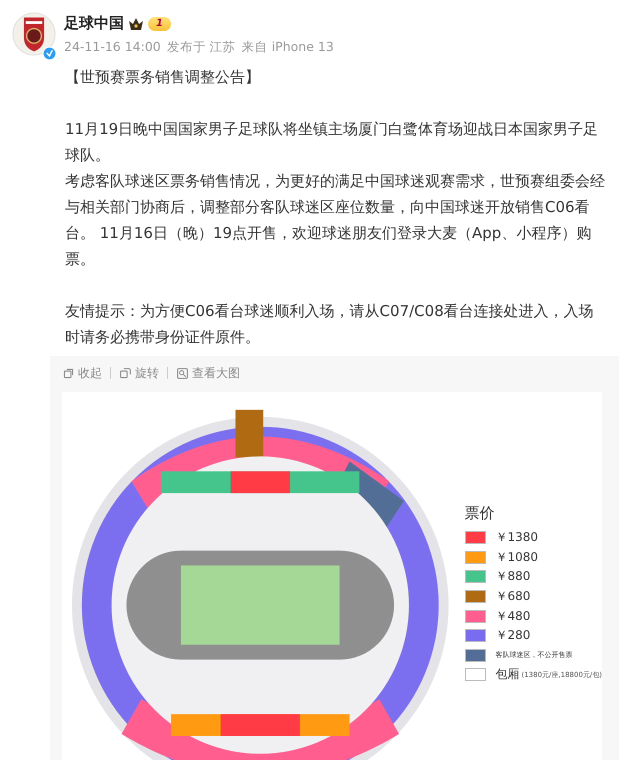 Image resolution: width=619 pixels, height=760 pixels. Describe the element at coordinates (332, 142) in the screenshot. I see `post-paragraph: 11月19日晚中国国家男子足球队将坐镇主场厦门白鹭体育场迎战日本国家男子足球队。` at that location.